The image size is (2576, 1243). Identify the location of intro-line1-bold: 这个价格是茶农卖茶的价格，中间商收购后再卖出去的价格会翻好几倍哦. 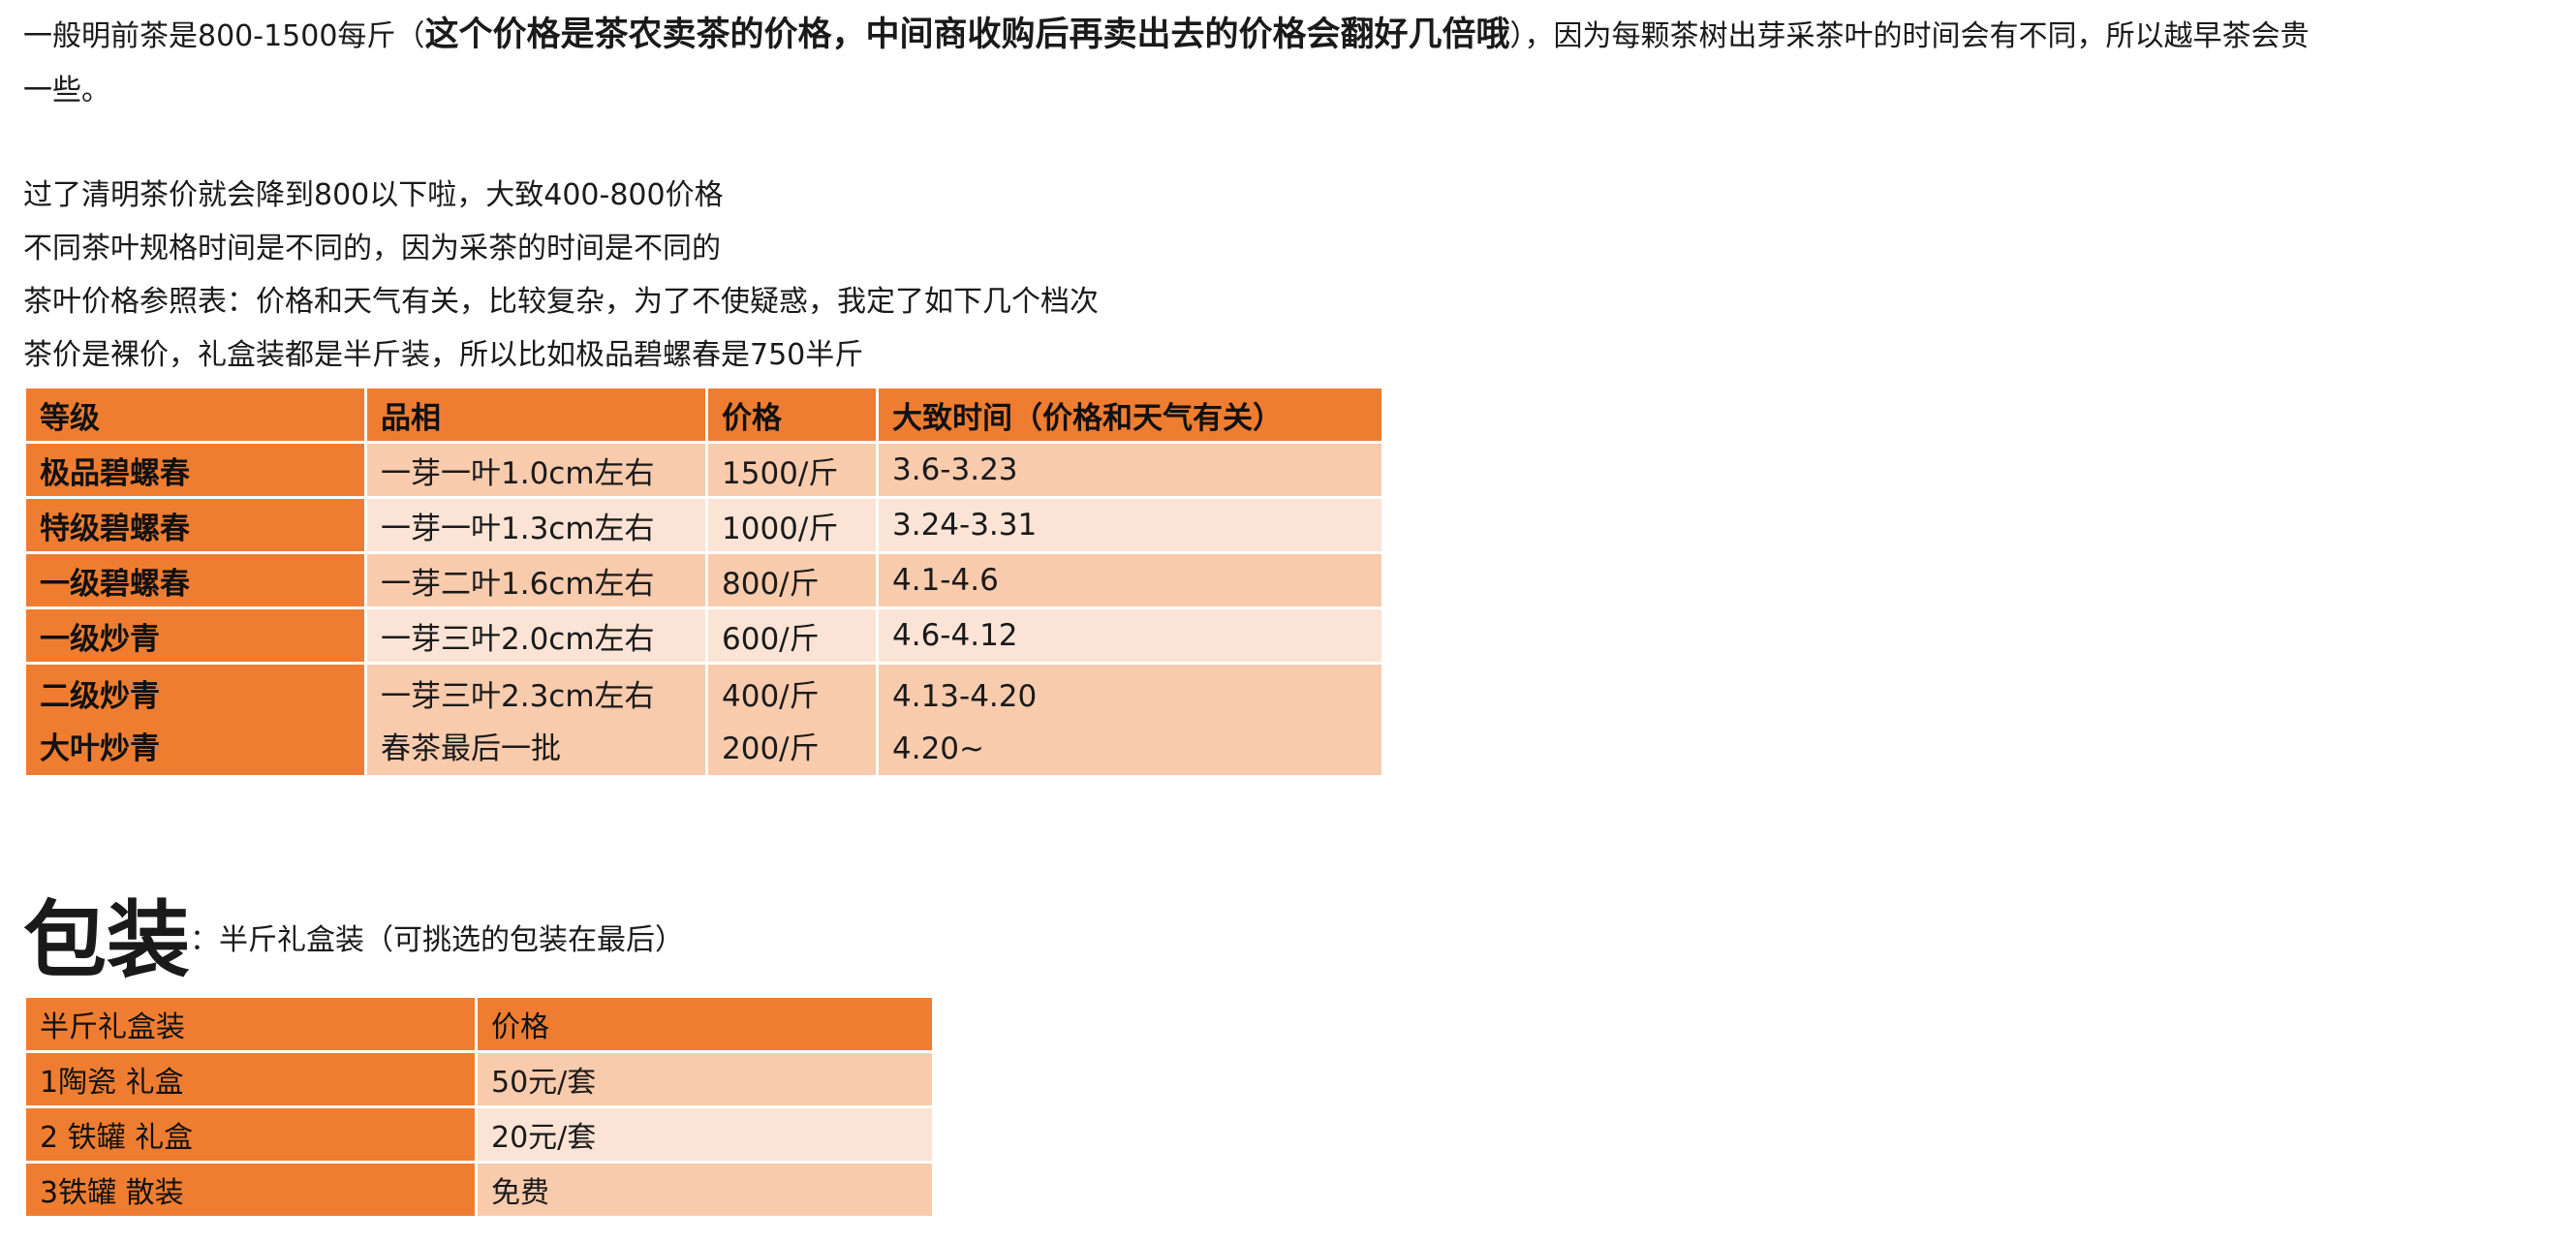
(967, 35).